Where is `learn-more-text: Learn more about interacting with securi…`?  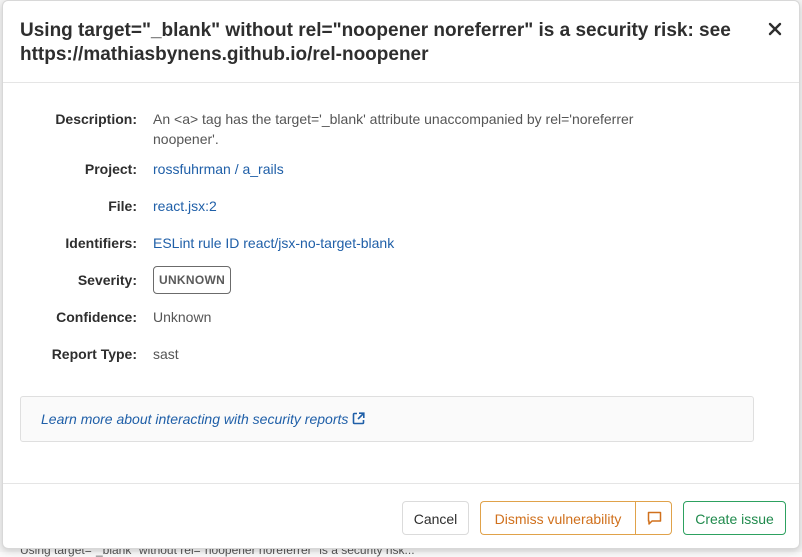 learn-more-text: Learn more about interacting with securi… is located at coordinates (195, 419).